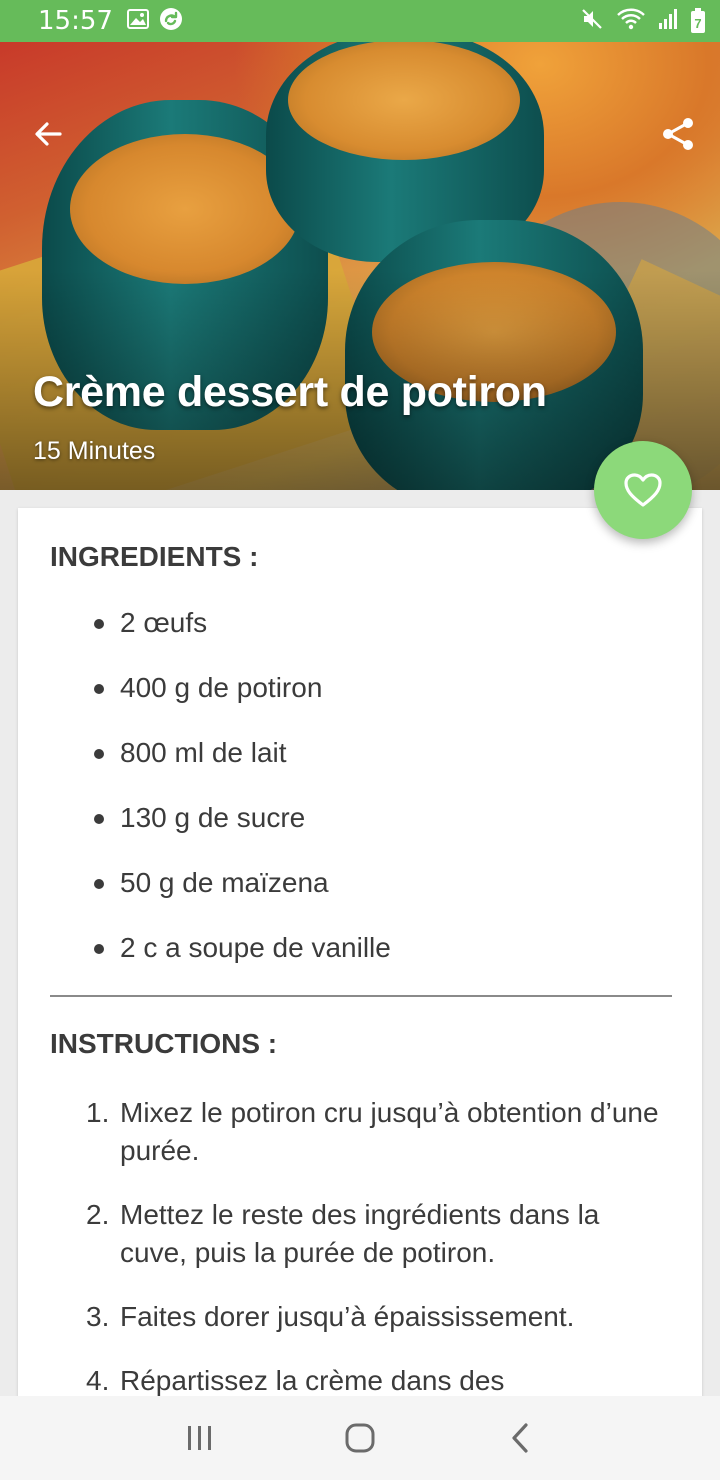  What do you see at coordinates (290, 392) in the screenshot?
I see `recipe-title: Crème dessert de potiron` at bounding box center [290, 392].